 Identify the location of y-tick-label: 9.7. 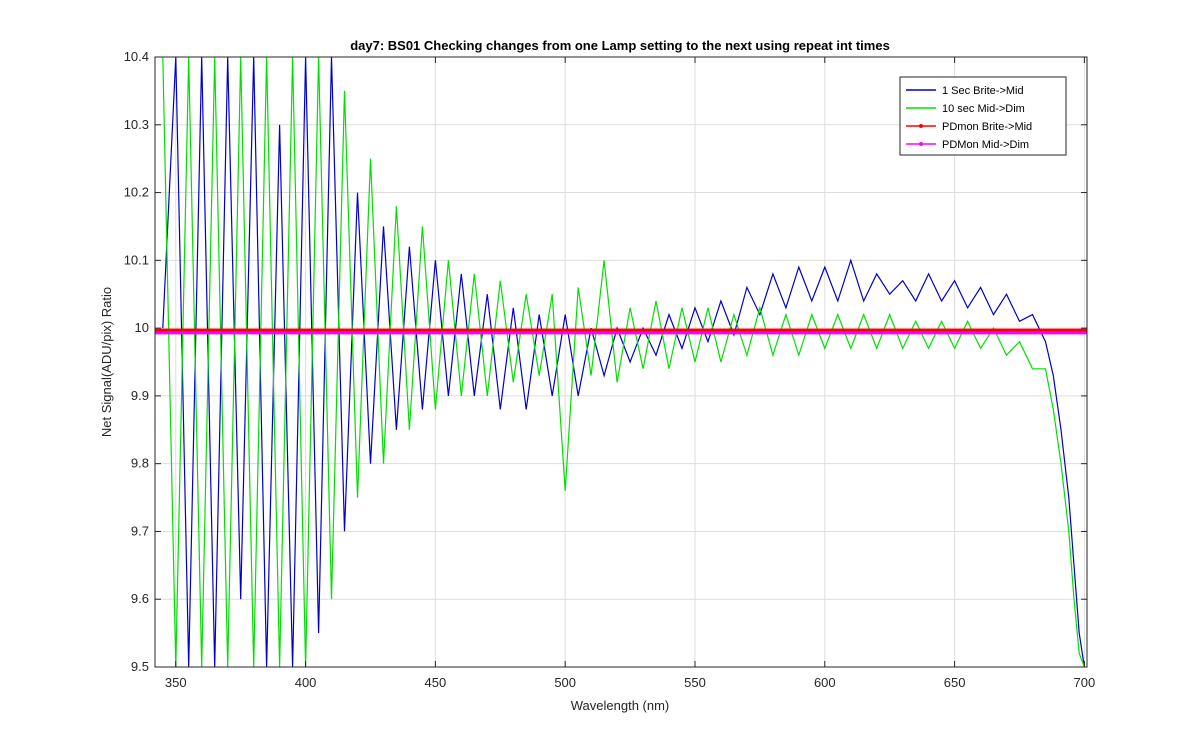
(140, 530).